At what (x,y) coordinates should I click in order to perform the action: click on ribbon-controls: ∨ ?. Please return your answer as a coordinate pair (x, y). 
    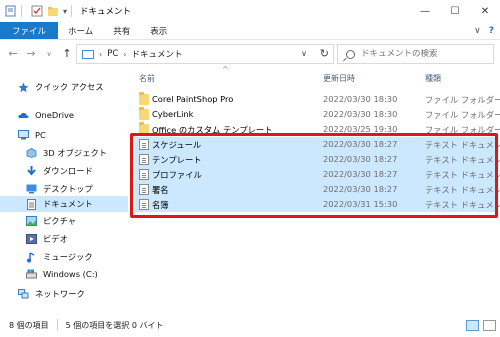
    Looking at the image, I should click on (484, 30).